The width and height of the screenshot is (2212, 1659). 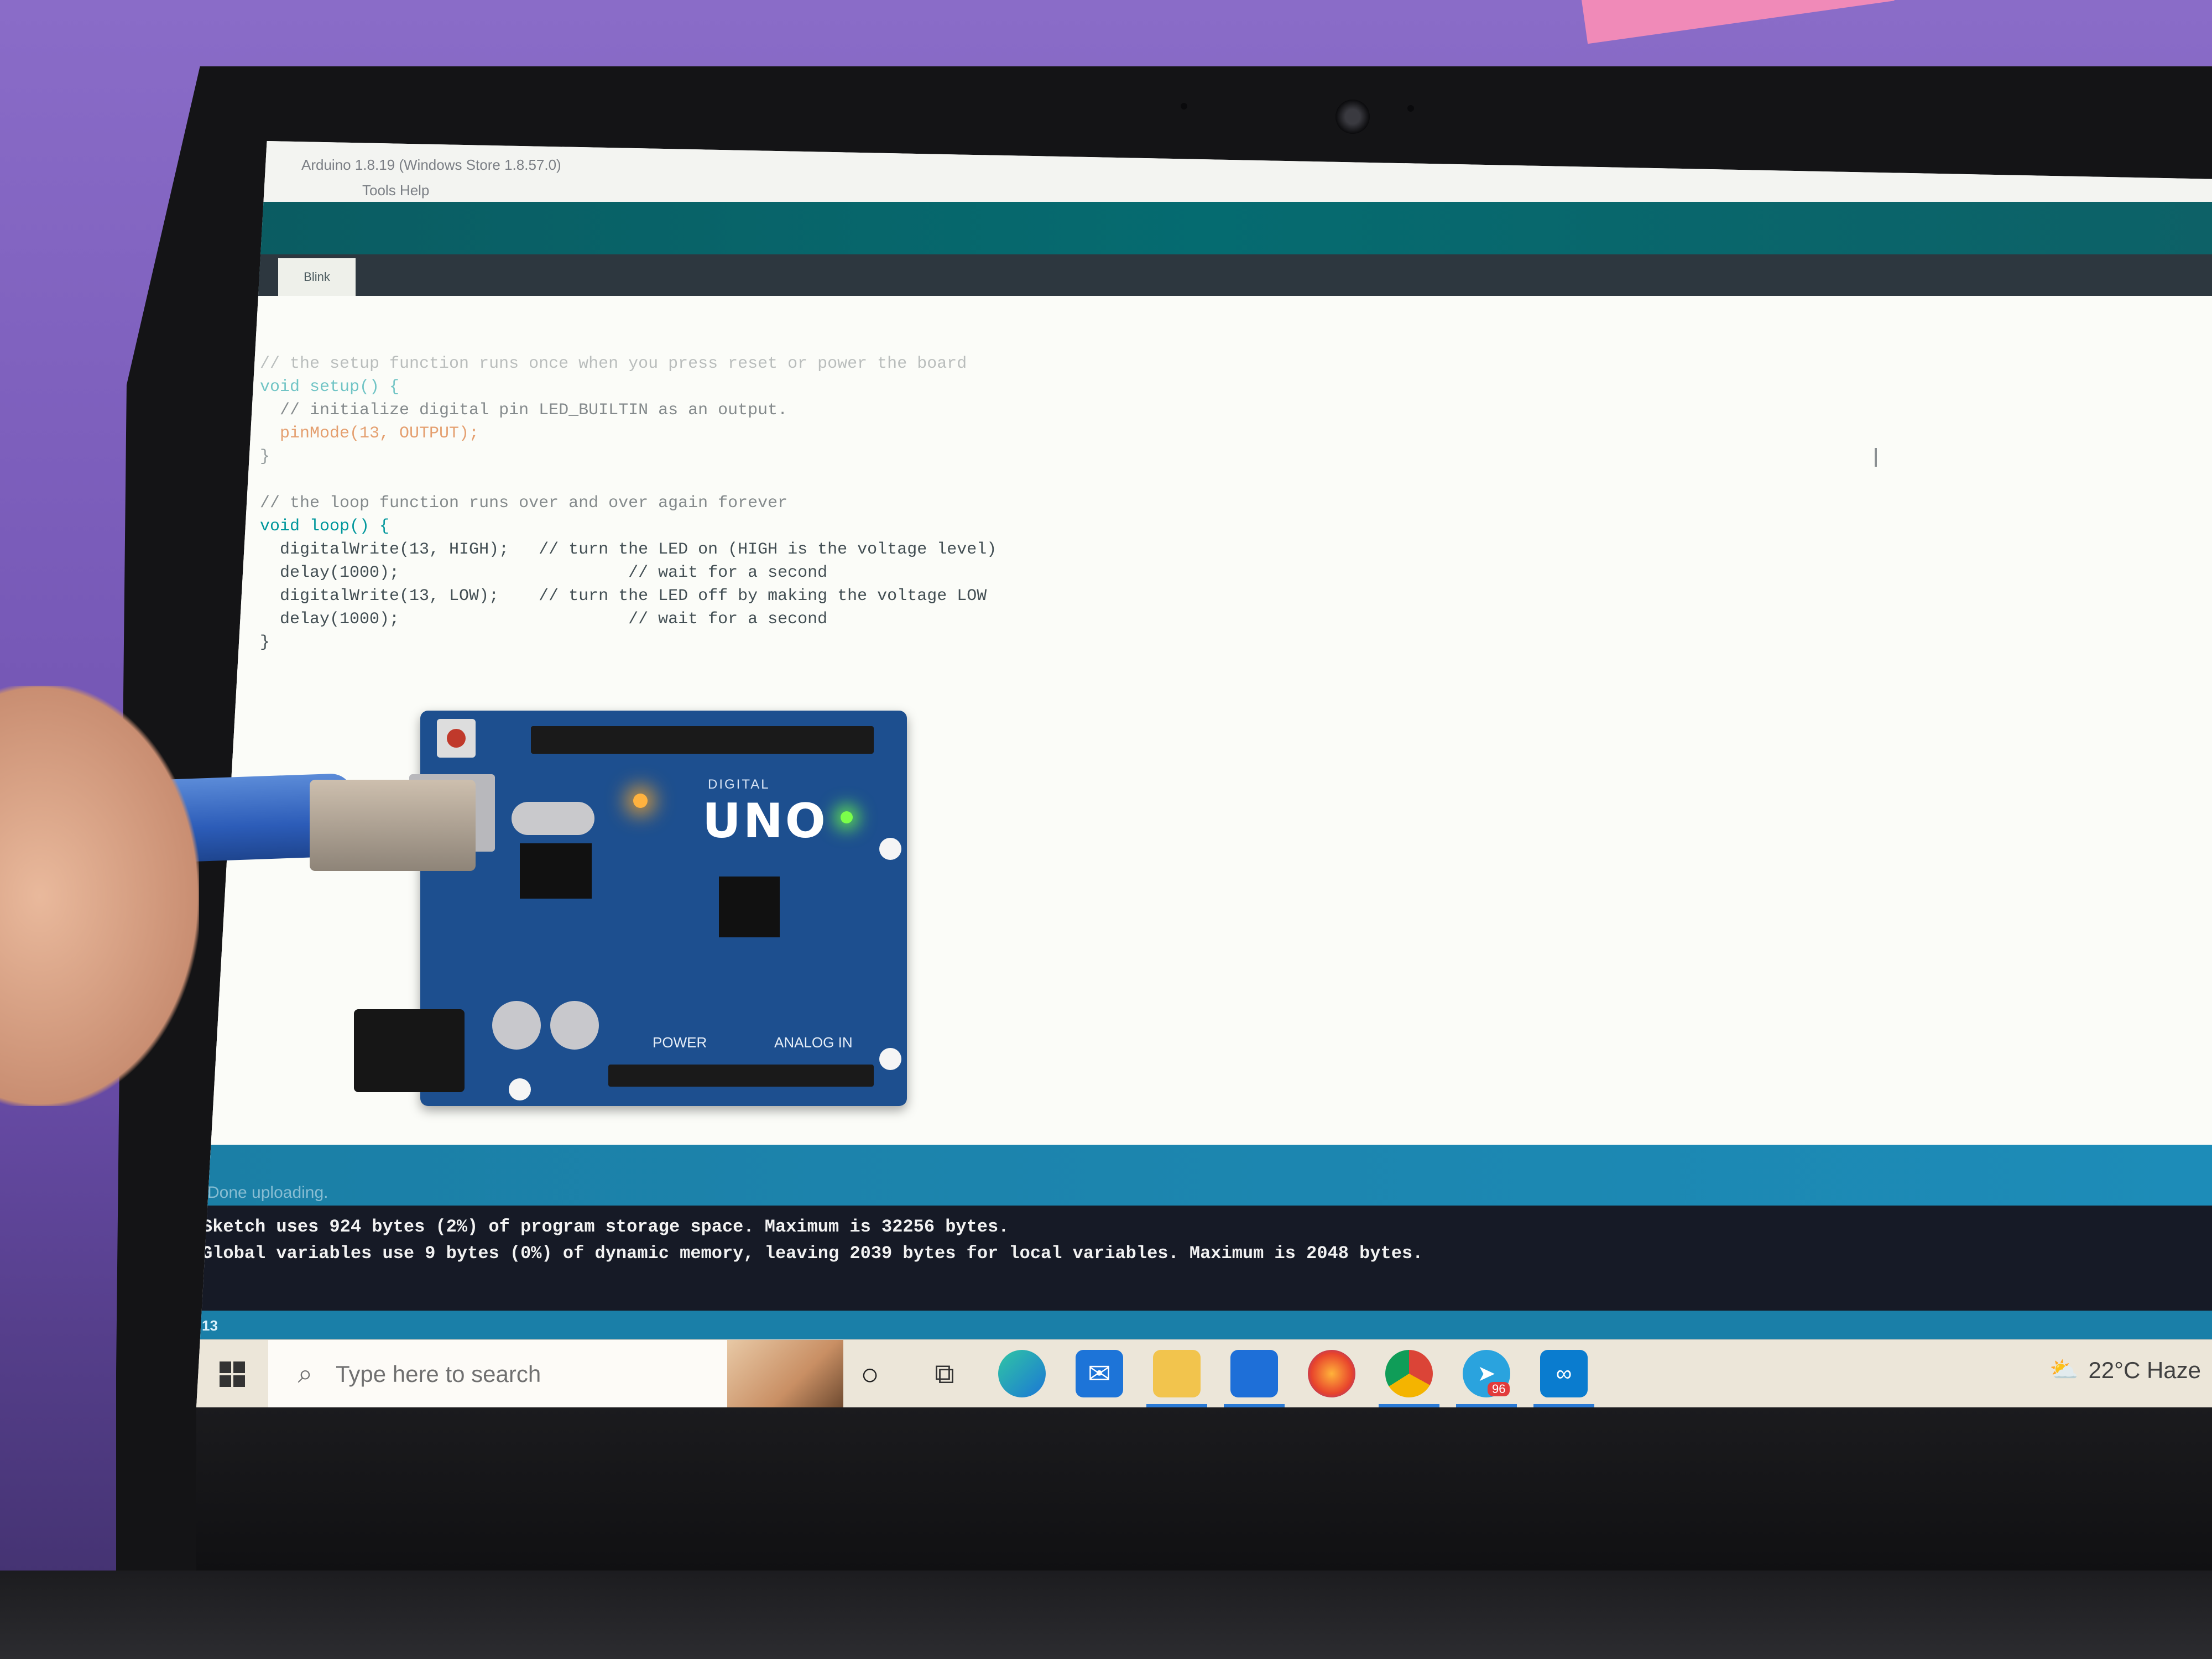 I want to click on start-button, so click(x=232, y=1374).